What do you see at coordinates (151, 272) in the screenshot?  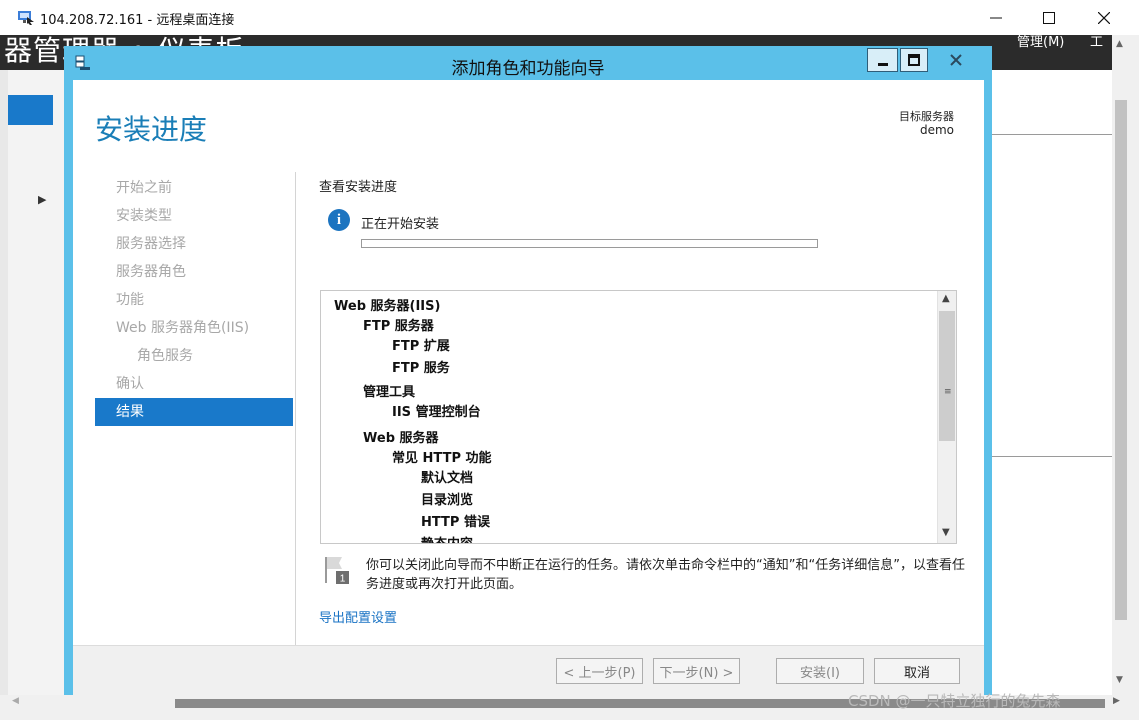 I see `step-item: 服务器角色` at bounding box center [151, 272].